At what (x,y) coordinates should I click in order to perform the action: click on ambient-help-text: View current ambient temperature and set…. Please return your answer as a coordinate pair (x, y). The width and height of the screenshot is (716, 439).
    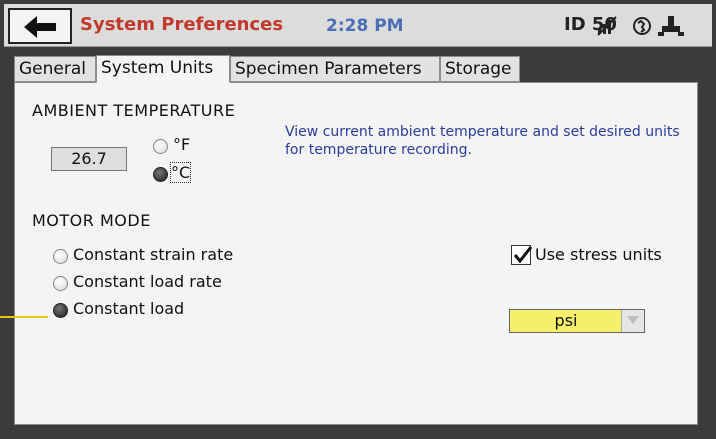
    Looking at the image, I should click on (482, 141).